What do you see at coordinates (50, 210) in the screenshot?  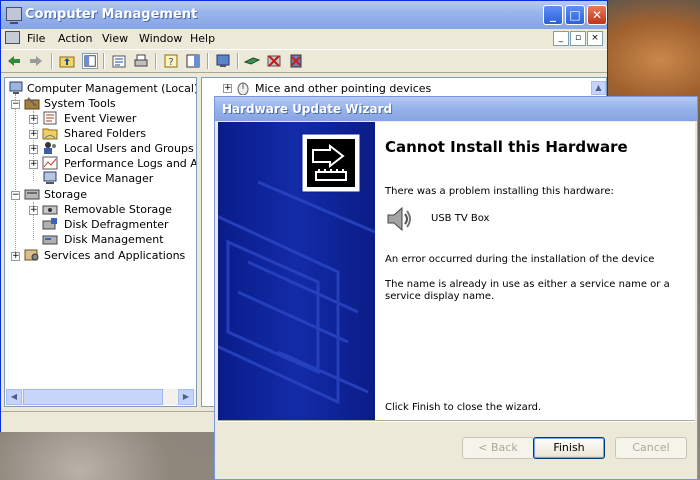 I see `removable-storage-icon` at bounding box center [50, 210].